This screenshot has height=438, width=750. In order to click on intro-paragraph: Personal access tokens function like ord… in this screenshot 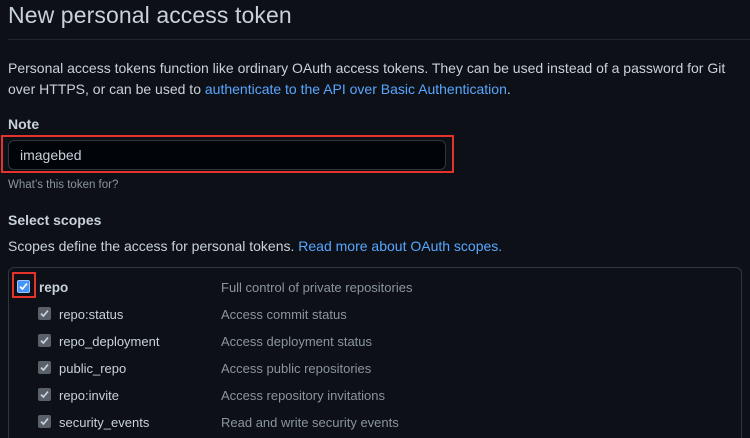, I will do `click(378, 79)`.